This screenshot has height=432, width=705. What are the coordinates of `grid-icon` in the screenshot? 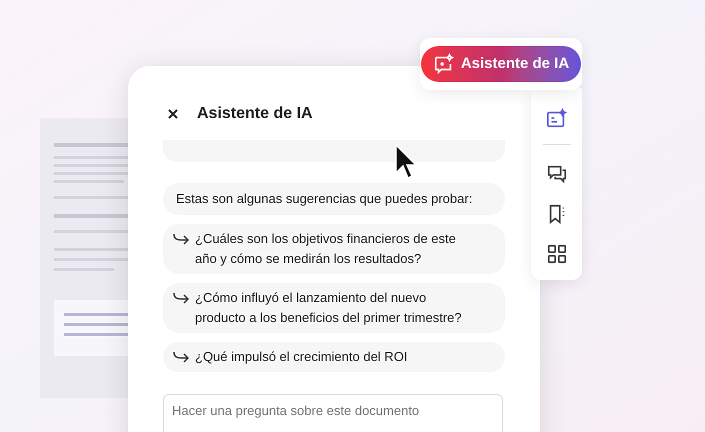 It's located at (557, 254).